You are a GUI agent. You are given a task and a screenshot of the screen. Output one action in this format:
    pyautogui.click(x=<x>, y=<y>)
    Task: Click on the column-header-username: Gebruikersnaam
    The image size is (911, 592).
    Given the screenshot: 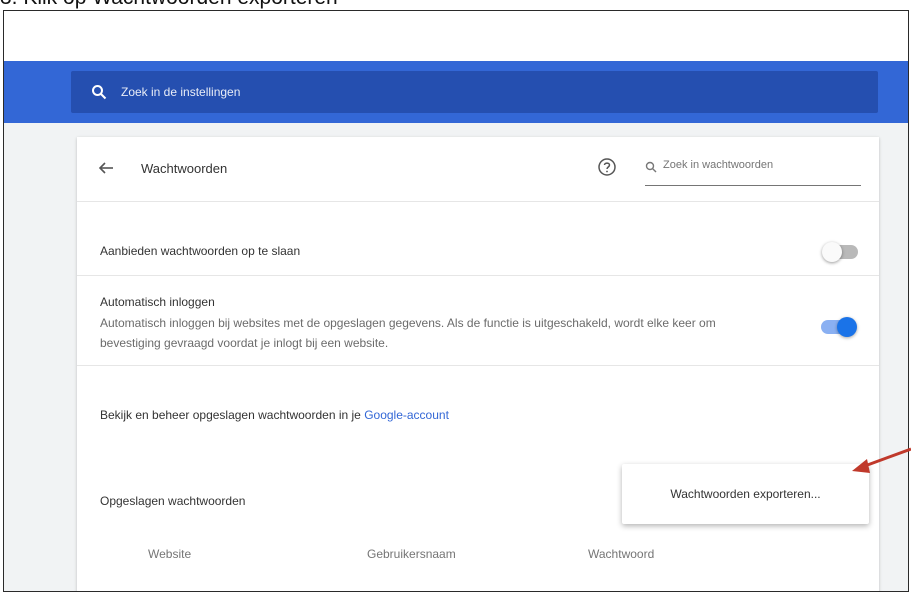 What is the action you would take?
    pyautogui.click(x=411, y=554)
    